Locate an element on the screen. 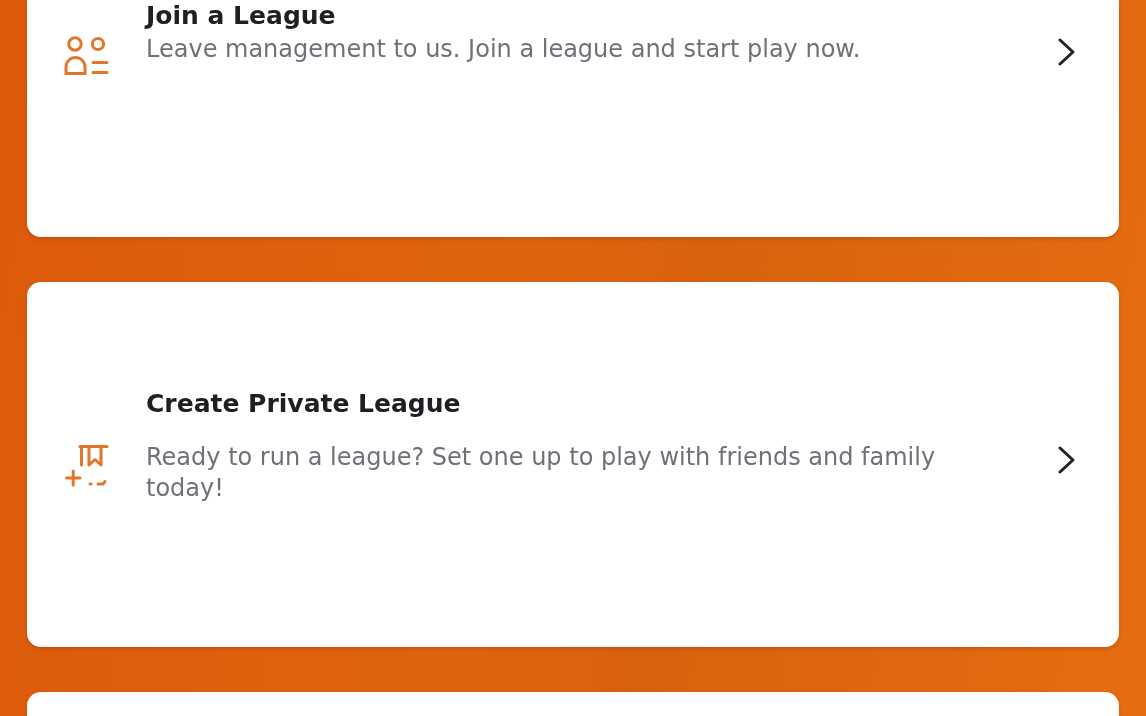 This screenshot has width=1146, height=716. people-icon is located at coordinates (87, 56).